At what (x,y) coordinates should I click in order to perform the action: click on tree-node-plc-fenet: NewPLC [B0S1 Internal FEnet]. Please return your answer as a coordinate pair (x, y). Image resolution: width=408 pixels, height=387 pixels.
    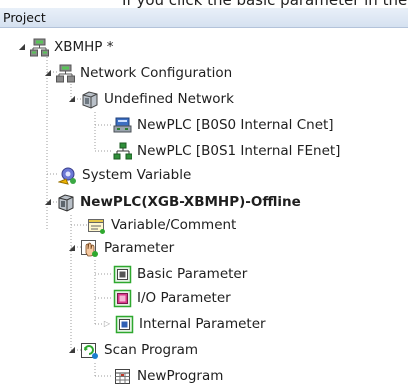
    Looking at the image, I should click on (226, 151).